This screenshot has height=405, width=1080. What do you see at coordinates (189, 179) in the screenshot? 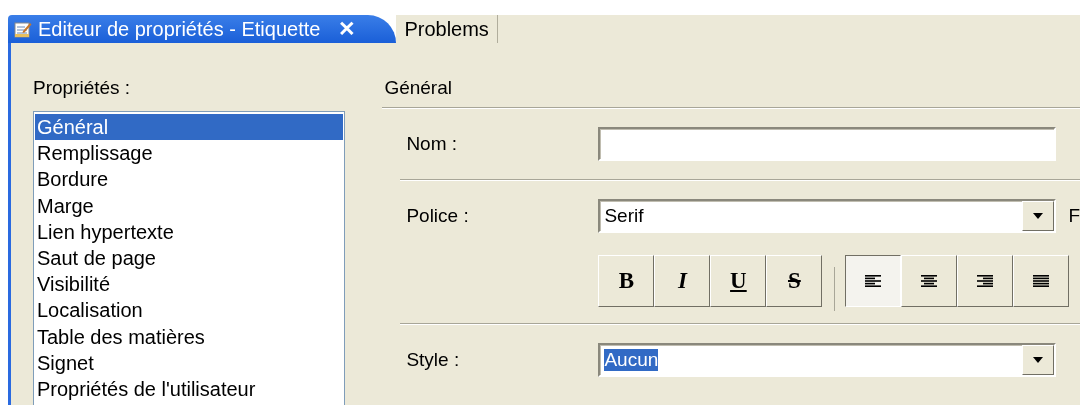
I see `list-item: Bordure` at bounding box center [189, 179].